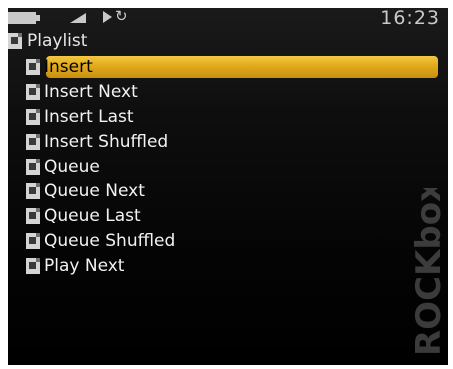 This screenshot has width=453, height=369. What do you see at coordinates (106, 141) in the screenshot?
I see `menu-item-label: Insert Shuffled` at bounding box center [106, 141].